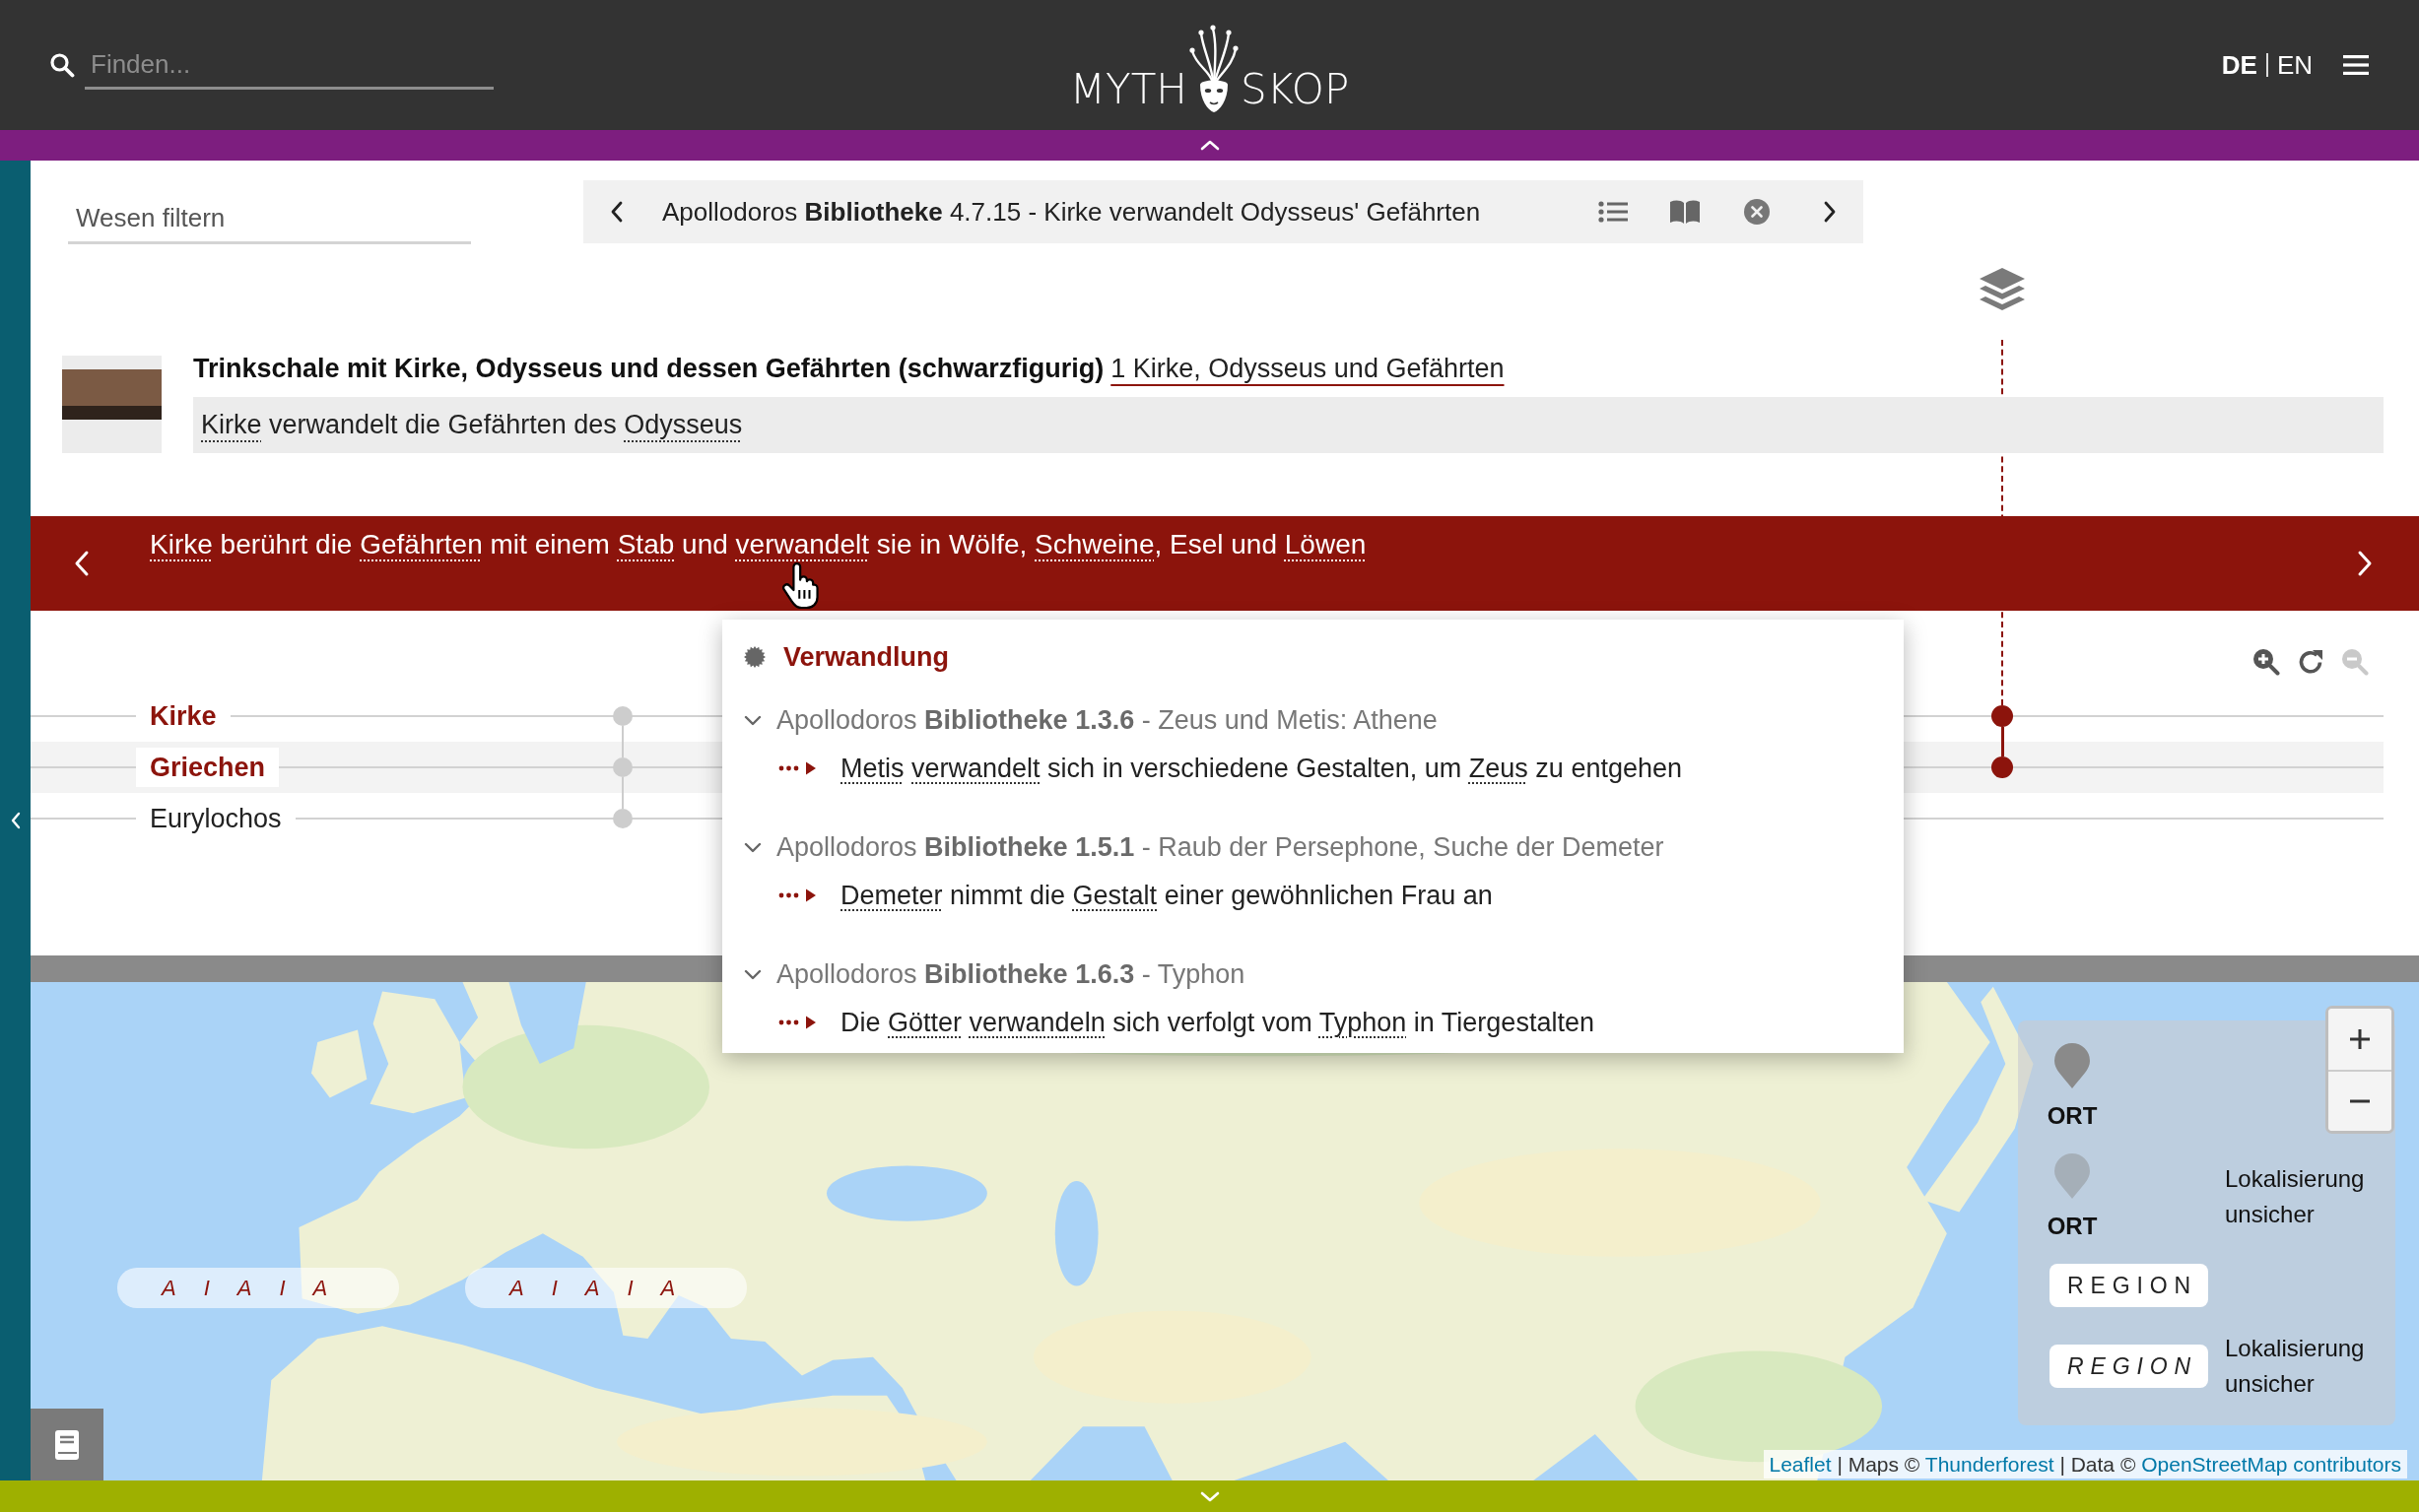  What do you see at coordinates (1166, 895) in the screenshot?
I see `event-description: Demeter nimmt die Gestalt einer gewöhnlichen Frau an` at bounding box center [1166, 895].